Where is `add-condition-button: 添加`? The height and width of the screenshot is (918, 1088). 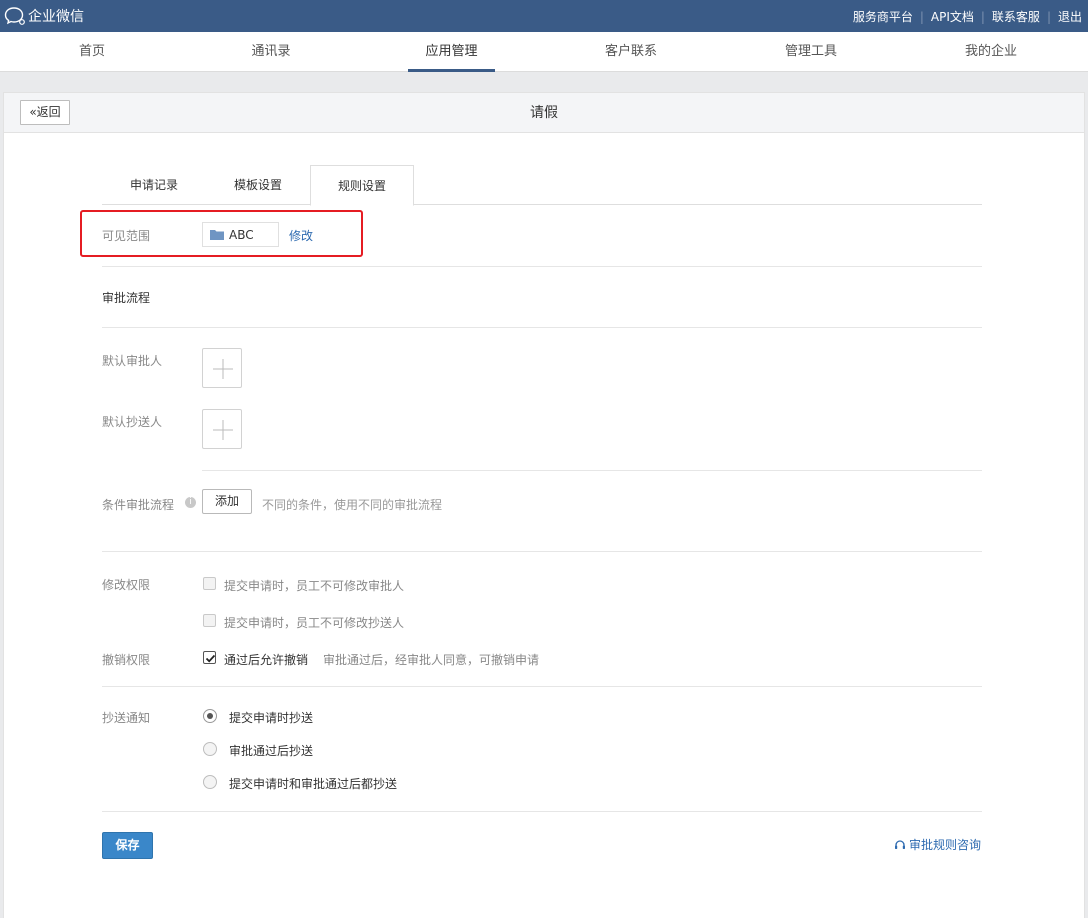
add-condition-button: 添加 is located at coordinates (227, 501).